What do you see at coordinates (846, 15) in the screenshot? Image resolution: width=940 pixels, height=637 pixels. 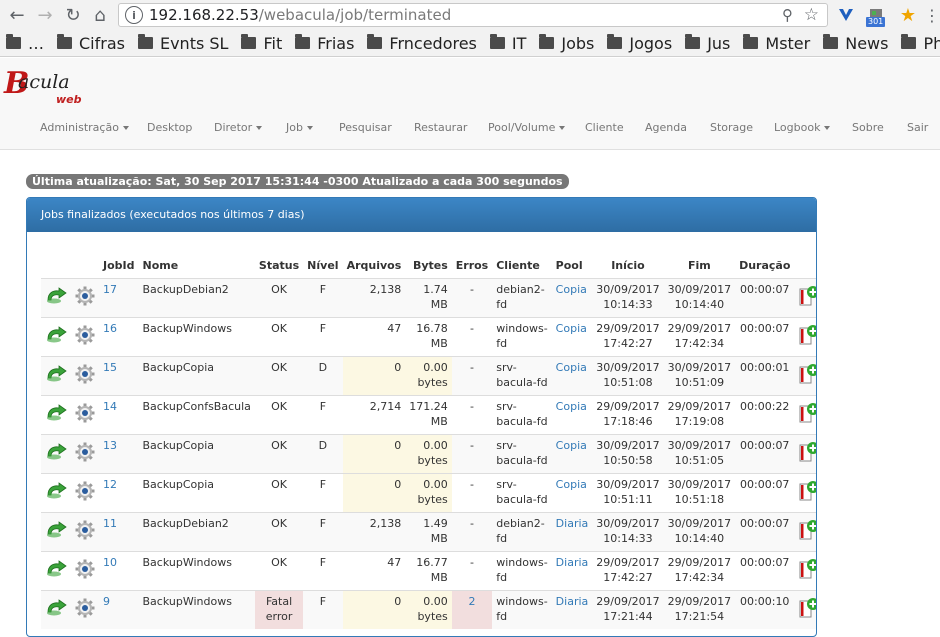 I see `vimium-extension-icon` at bounding box center [846, 15].